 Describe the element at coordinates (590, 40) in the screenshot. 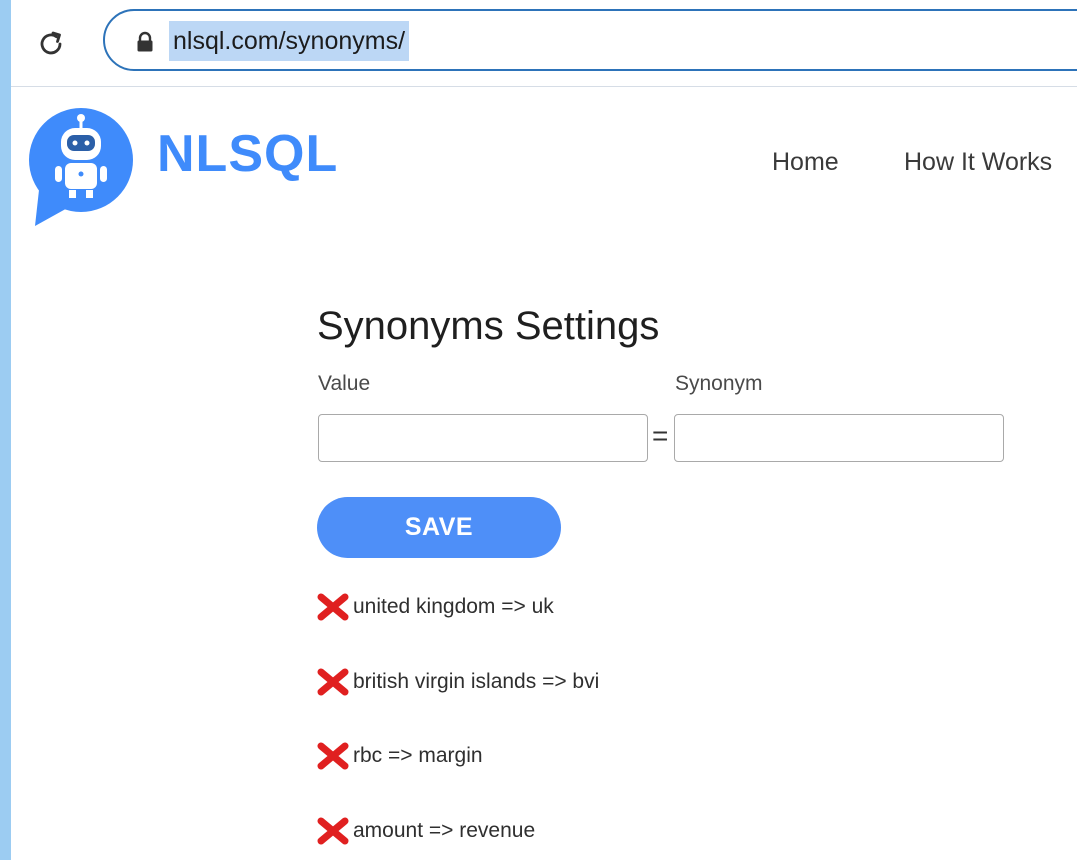

I see `address-bar: nlsql.com/synonyms/` at that location.